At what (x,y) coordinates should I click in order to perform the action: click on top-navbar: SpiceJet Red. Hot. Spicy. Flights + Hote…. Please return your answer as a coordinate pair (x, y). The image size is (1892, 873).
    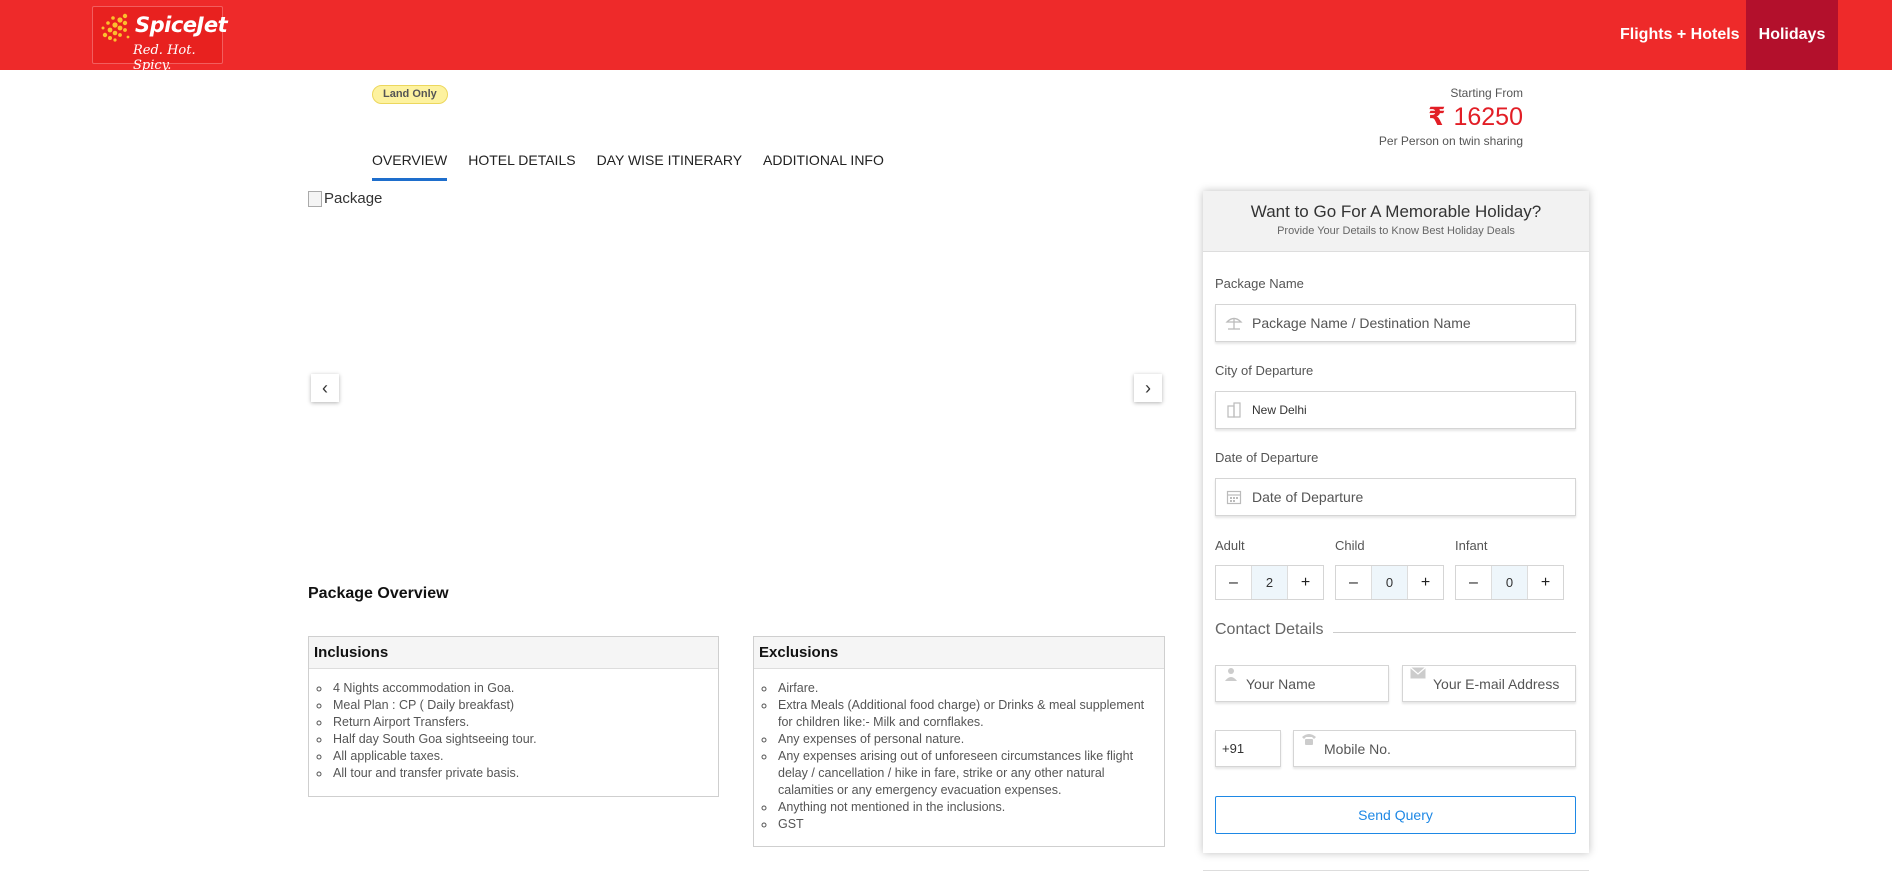
    Looking at the image, I should click on (946, 36).